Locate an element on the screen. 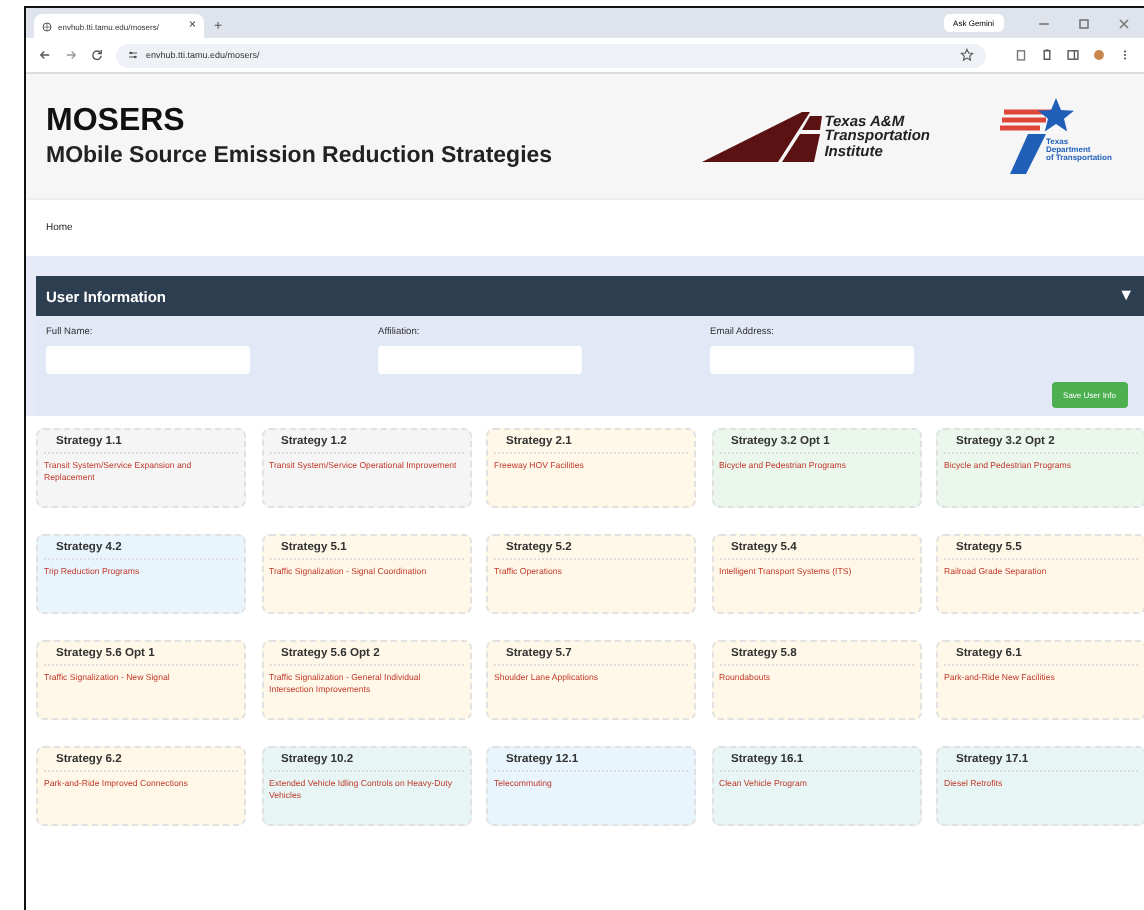 The height and width of the screenshot is (910, 1144). forward-icon is located at coordinates (71, 55).